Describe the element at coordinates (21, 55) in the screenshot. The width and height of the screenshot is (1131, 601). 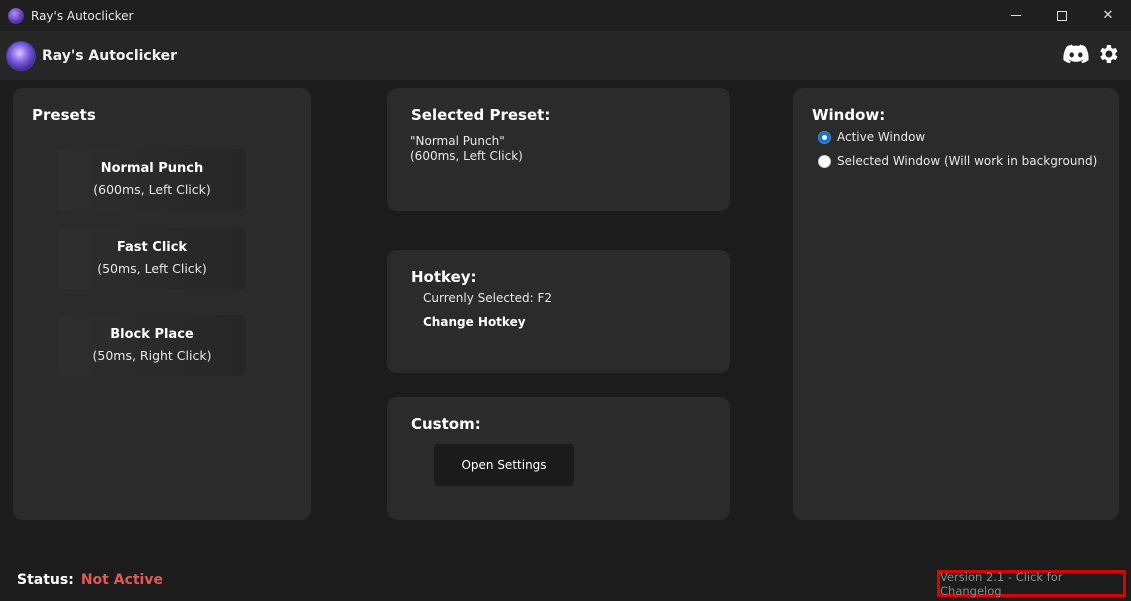
I see `app-logo` at that location.